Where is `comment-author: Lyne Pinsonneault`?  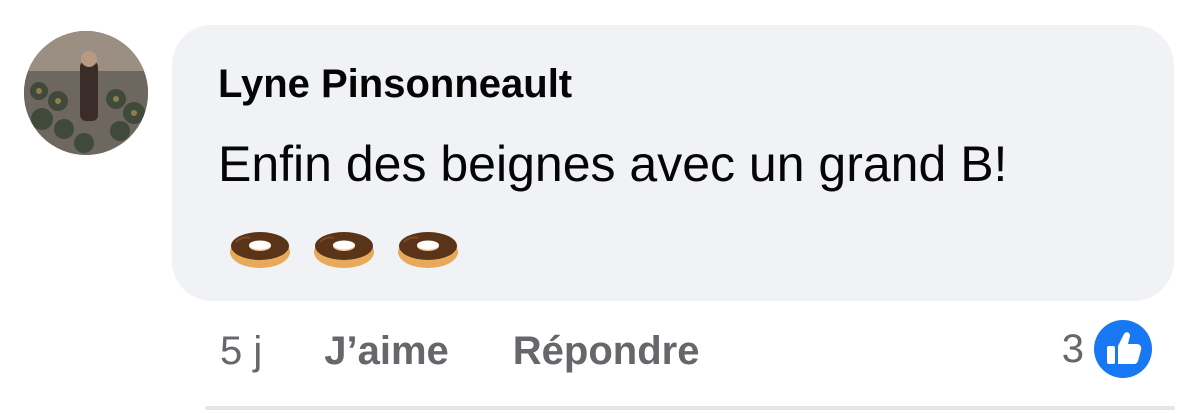 comment-author: Lyne Pinsonneault is located at coordinates (395, 84).